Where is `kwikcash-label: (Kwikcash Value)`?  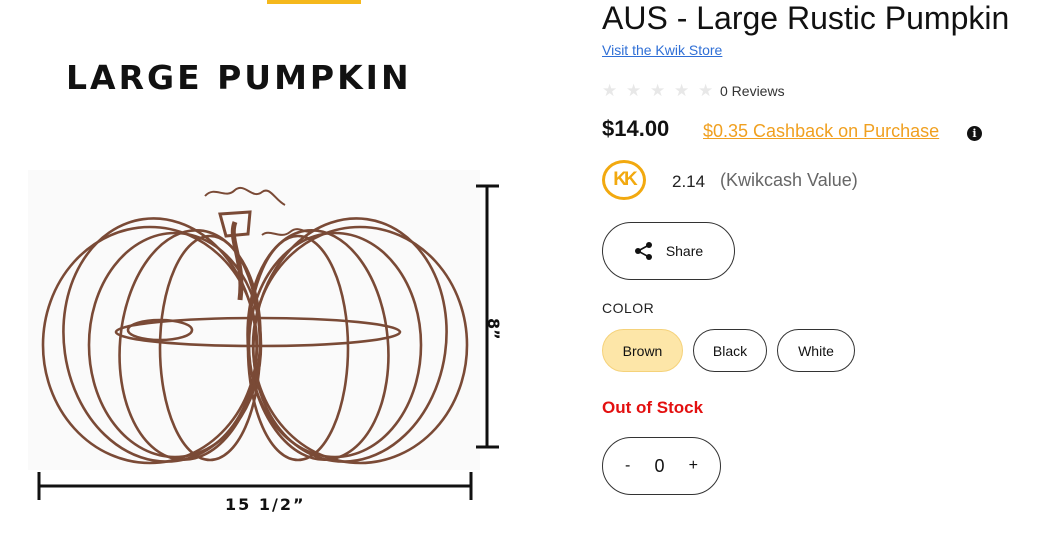 kwikcash-label: (Kwikcash Value) is located at coordinates (789, 180).